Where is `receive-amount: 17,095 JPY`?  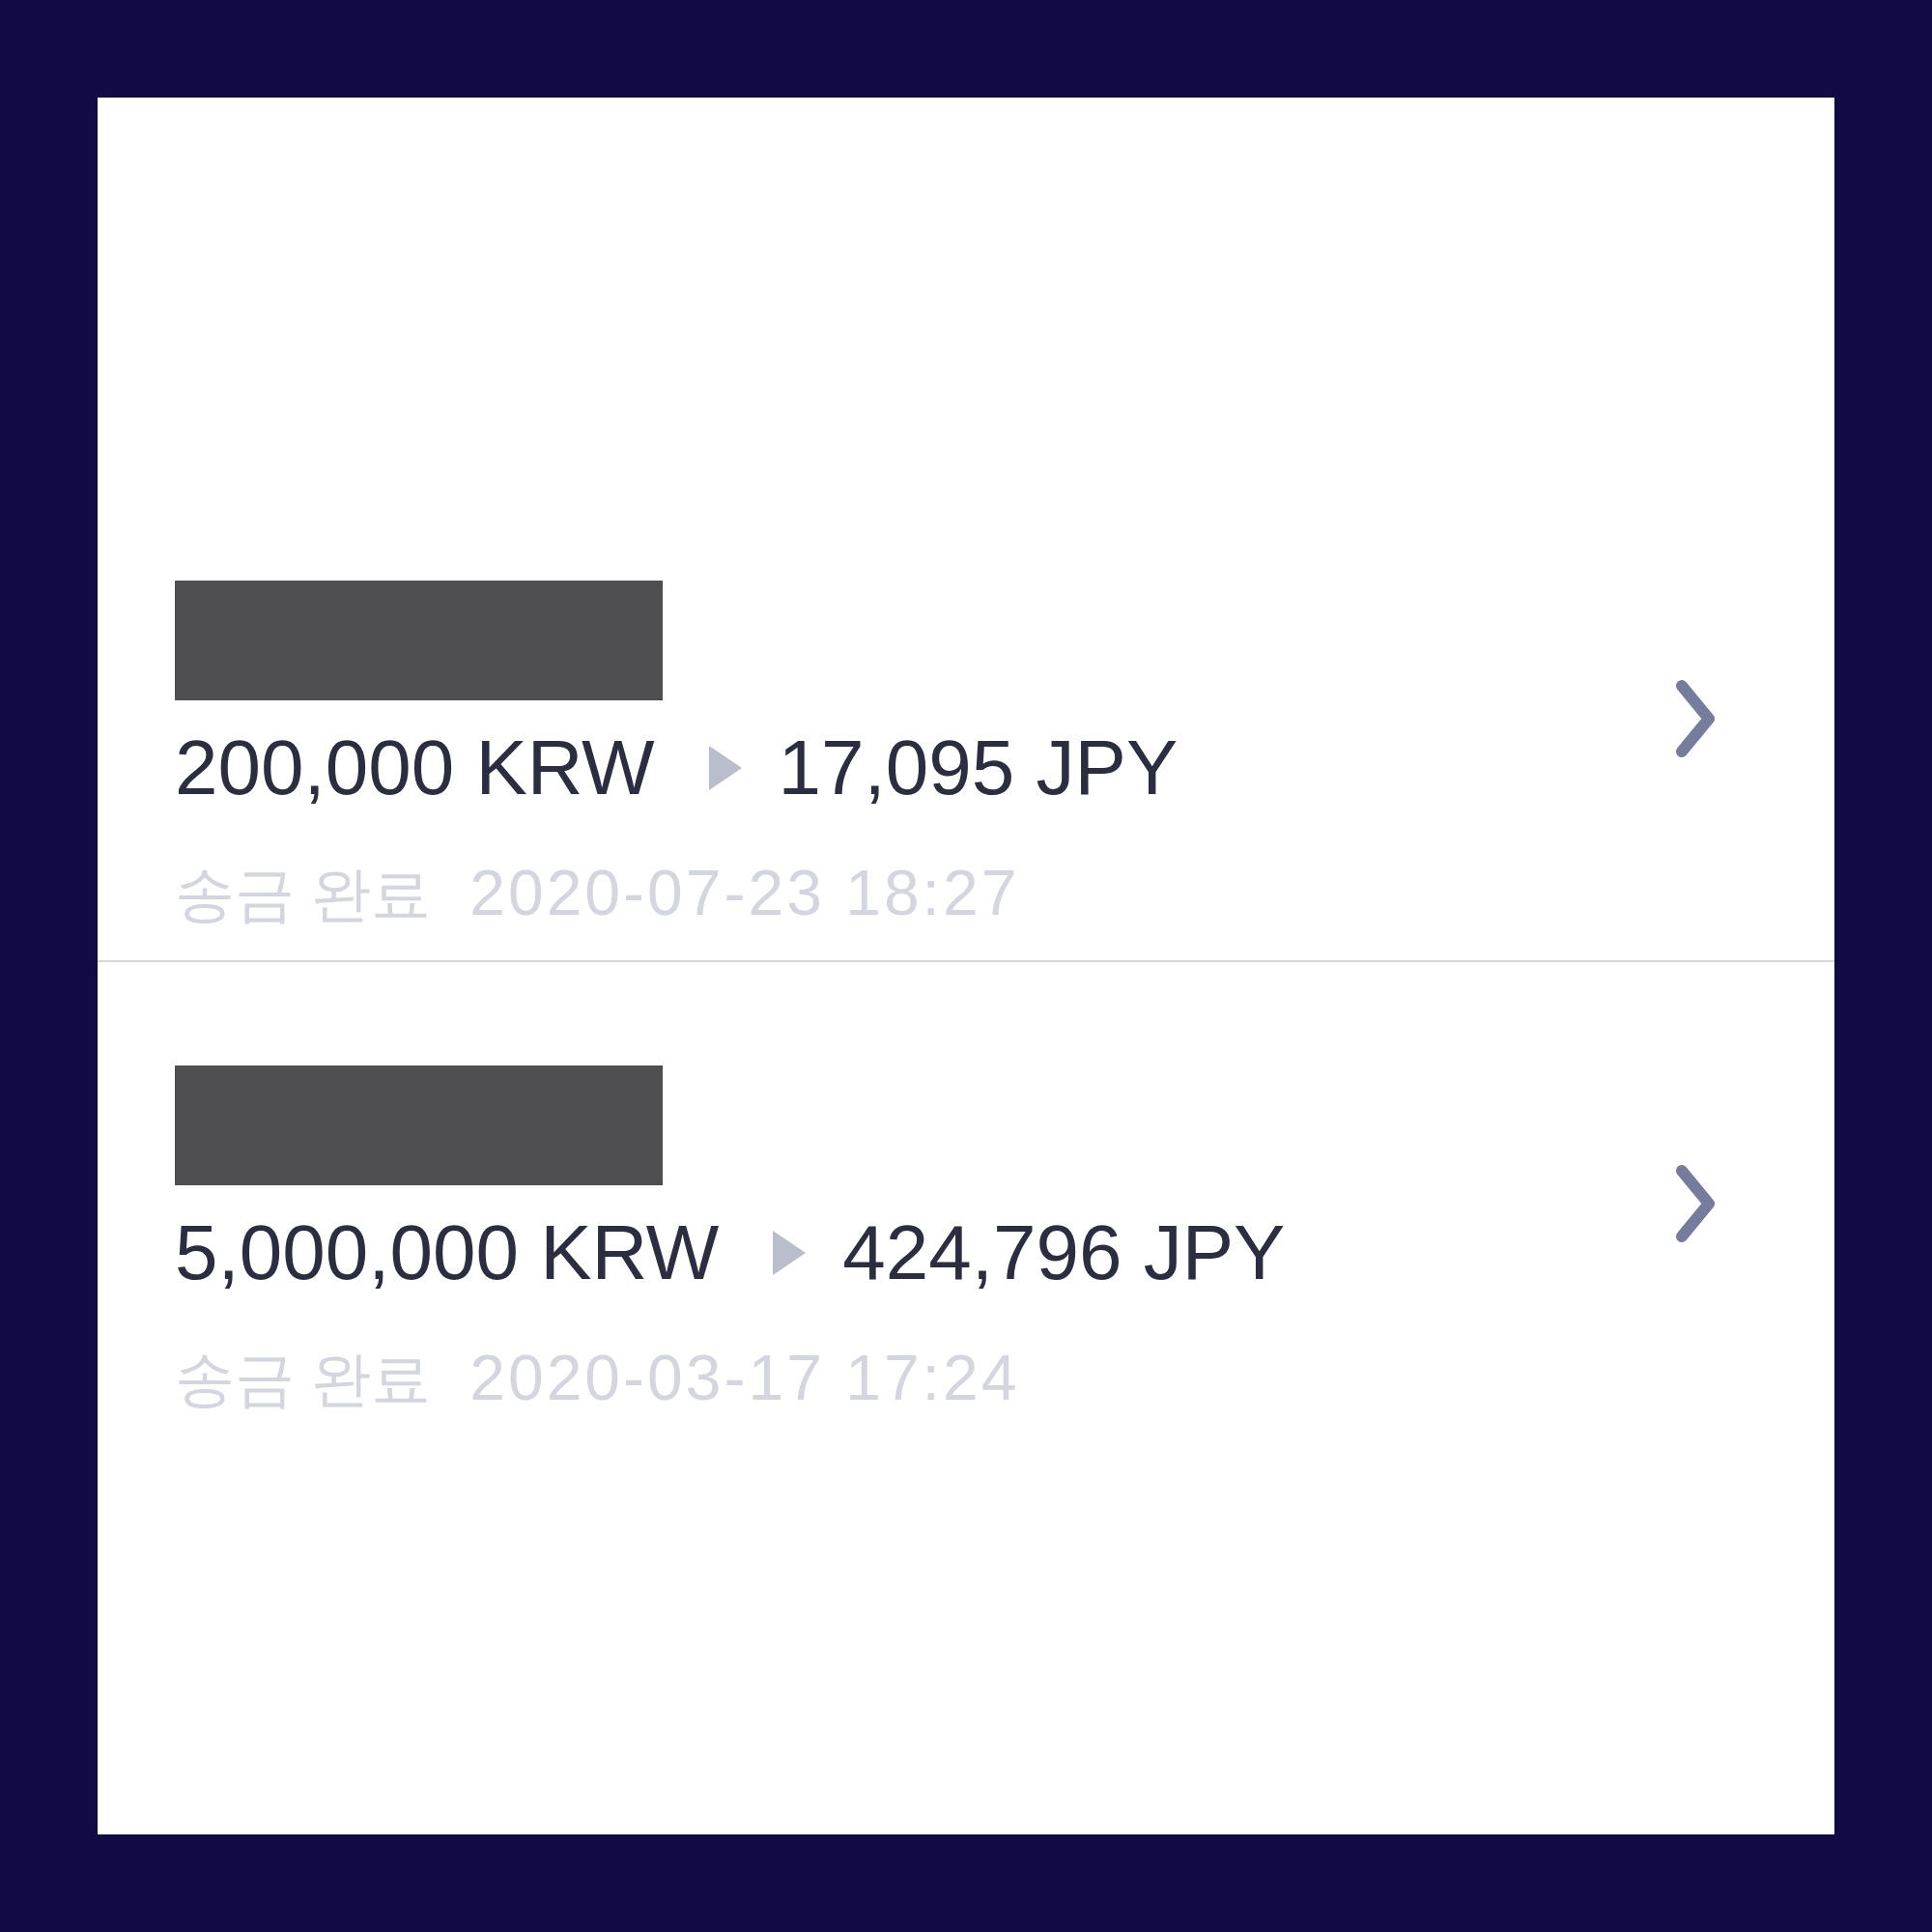
receive-amount: 17,095 JPY is located at coordinates (978, 768).